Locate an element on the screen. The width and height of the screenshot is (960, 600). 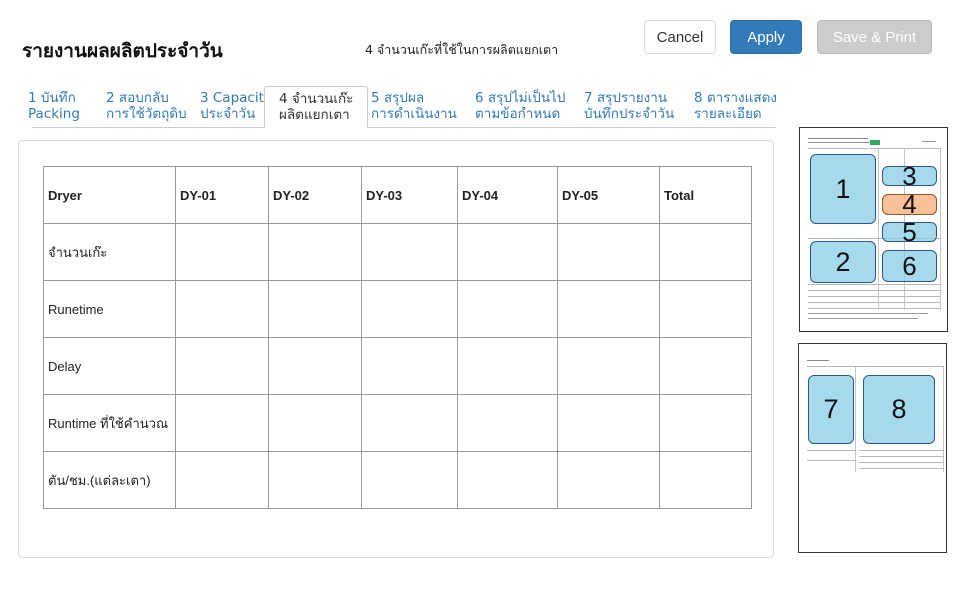
tab-label-line2: Packing is located at coordinates (54, 114).